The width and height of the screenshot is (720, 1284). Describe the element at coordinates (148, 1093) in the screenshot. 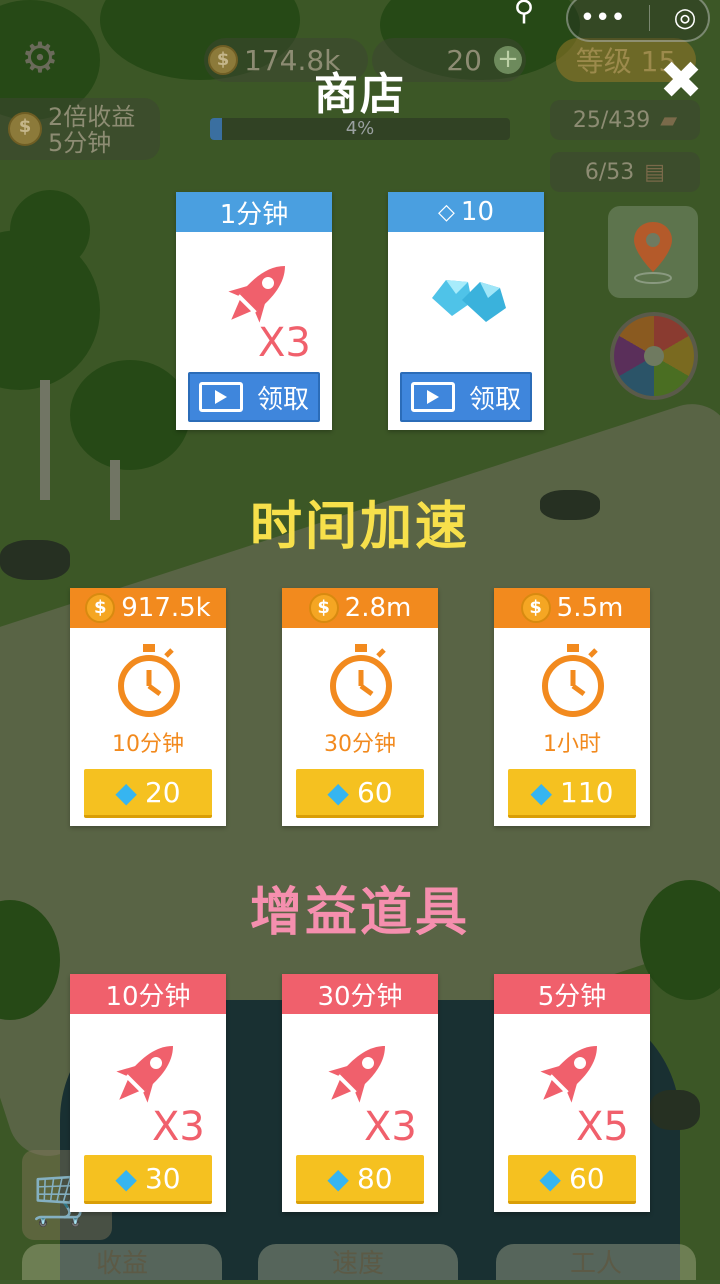

I see `booster-card-10min: 10分钟 X3 ◆ 30` at that location.